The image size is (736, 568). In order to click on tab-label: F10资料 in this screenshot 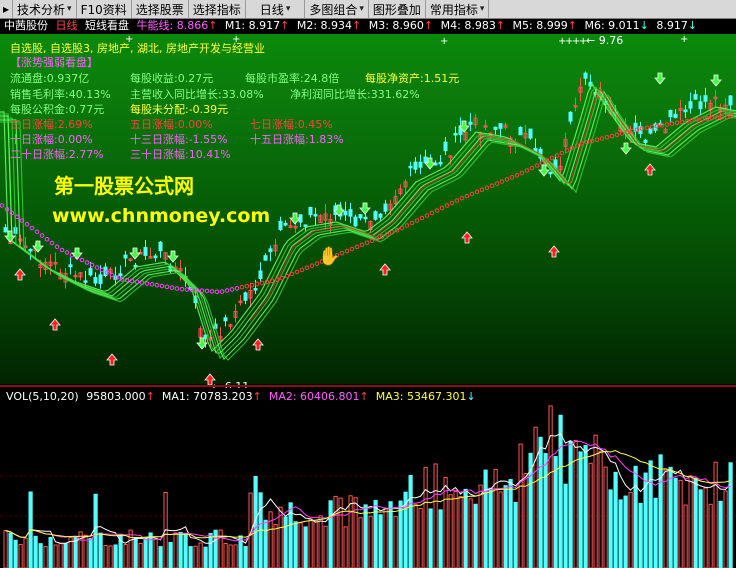, I will do `click(103, 9)`.